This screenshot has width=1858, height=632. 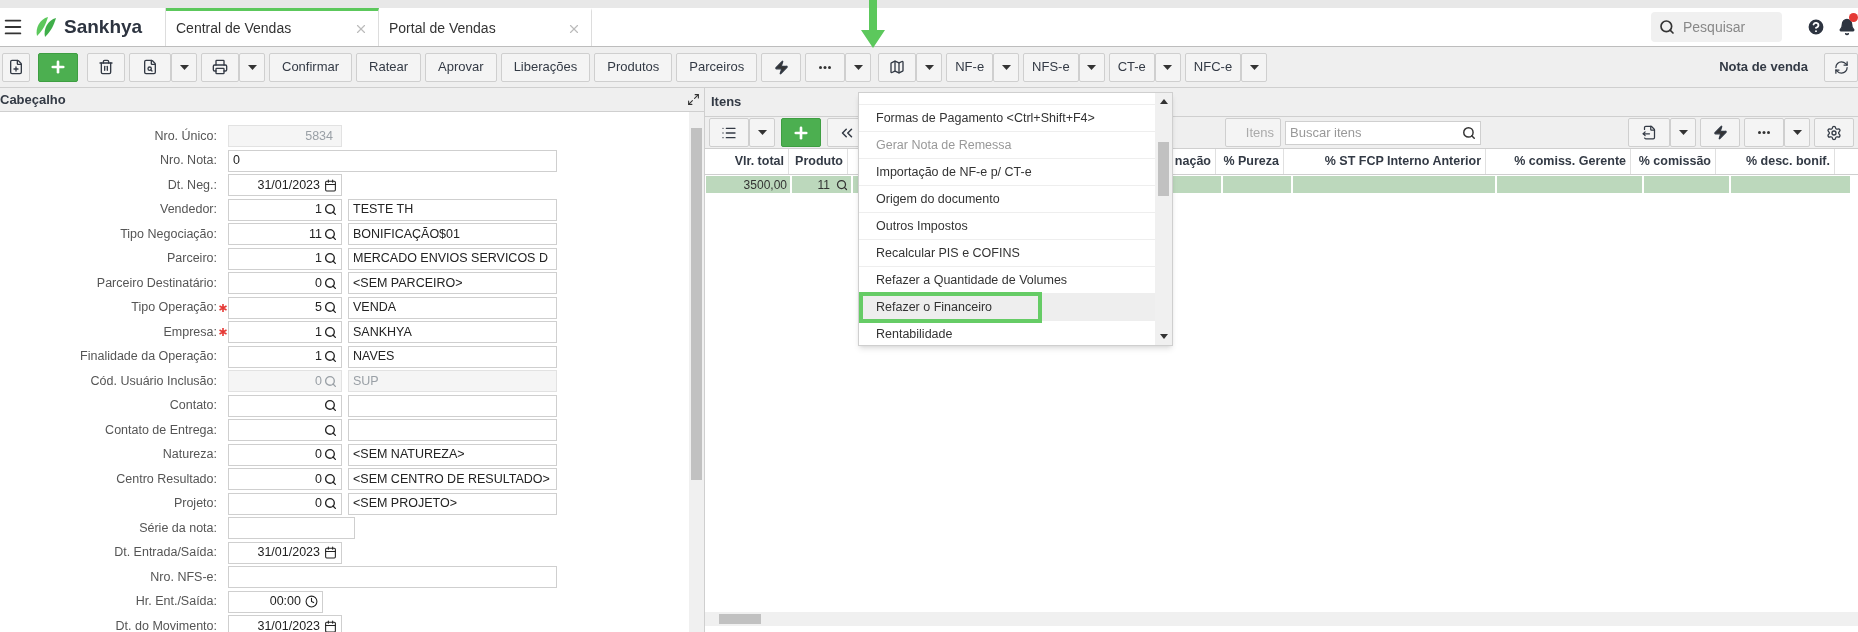 I want to click on field-label: Natureza:, so click(x=189, y=455).